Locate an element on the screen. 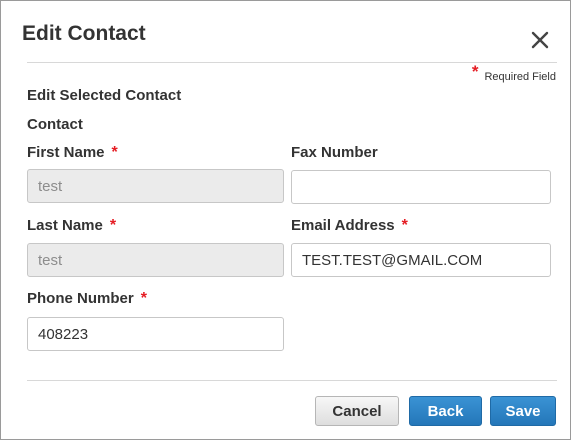 Image resolution: width=571 pixels, height=440 pixels. fax-number-label-text: Fax Number is located at coordinates (334, 152).